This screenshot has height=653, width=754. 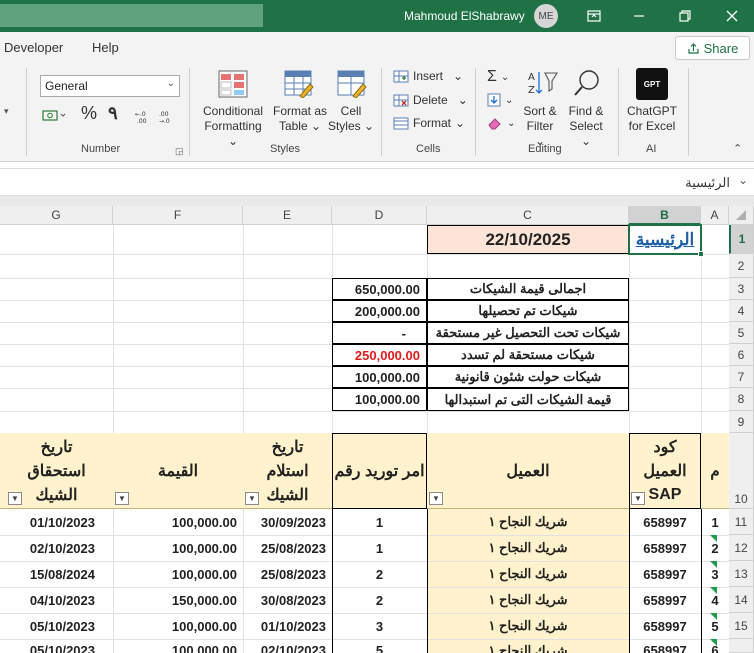 I want to click on column-header-f: F, so click(x=178, y=215).